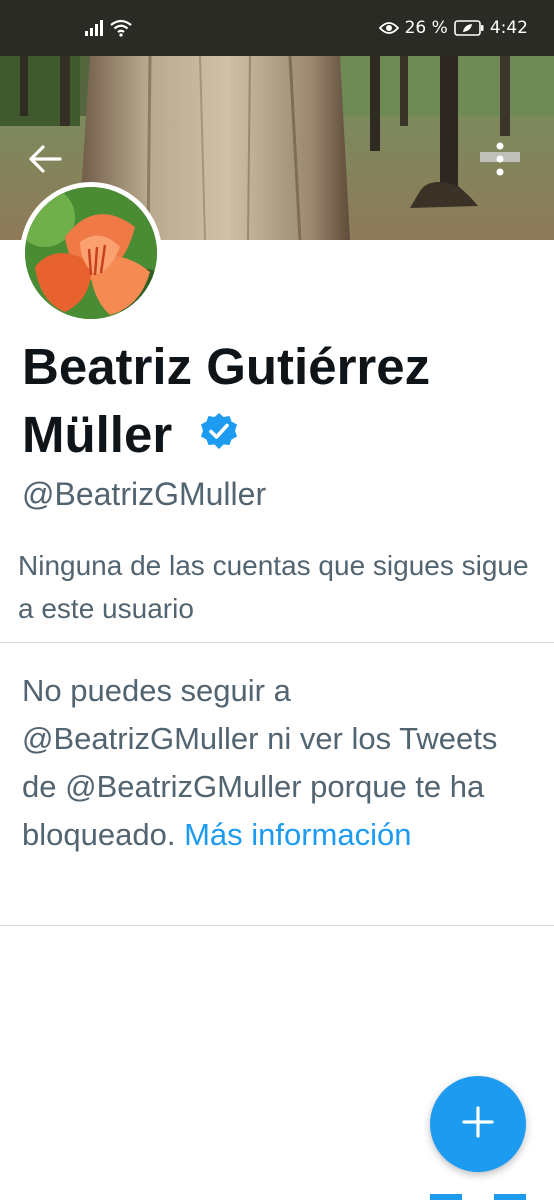  What do you see at coordinates (97, 434) in the screenshot?
I see `display-name-line2: Müller` at bounding box center [97, 434].